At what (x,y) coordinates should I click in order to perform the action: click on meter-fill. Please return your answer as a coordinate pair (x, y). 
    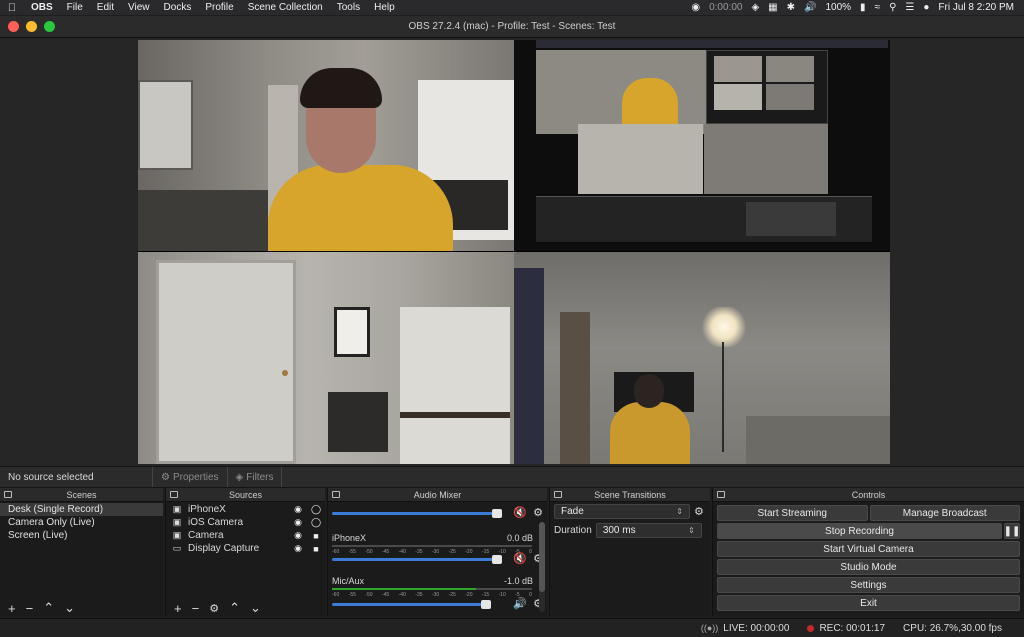
    Looking at the image, I should click on (404, 589).